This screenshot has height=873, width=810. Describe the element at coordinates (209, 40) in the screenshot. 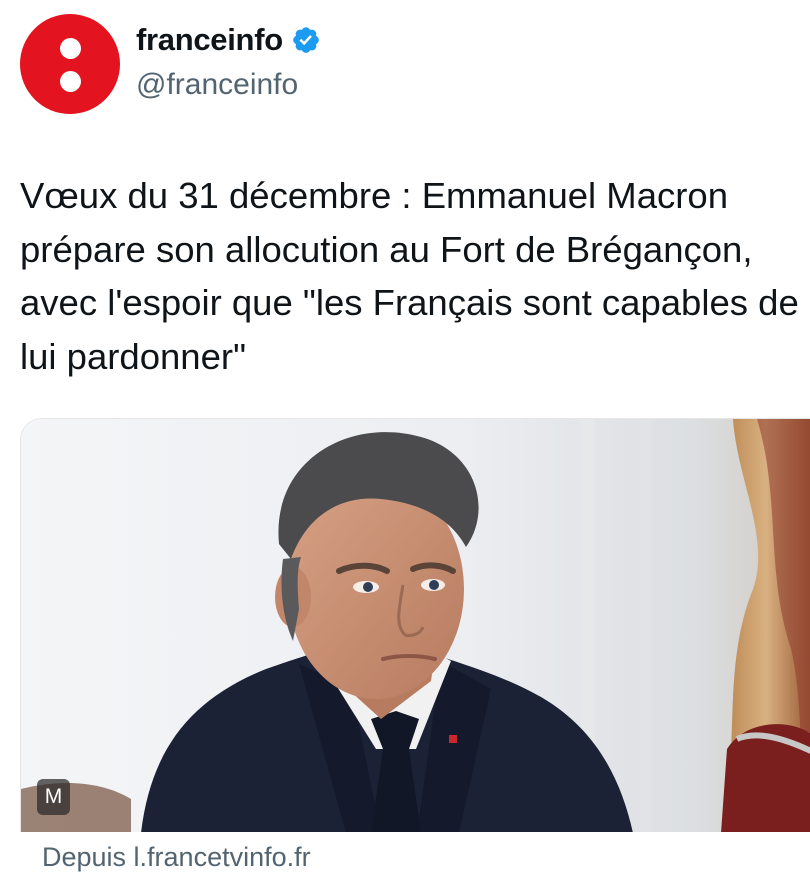

I see `display-name: franceinfo` at that location.